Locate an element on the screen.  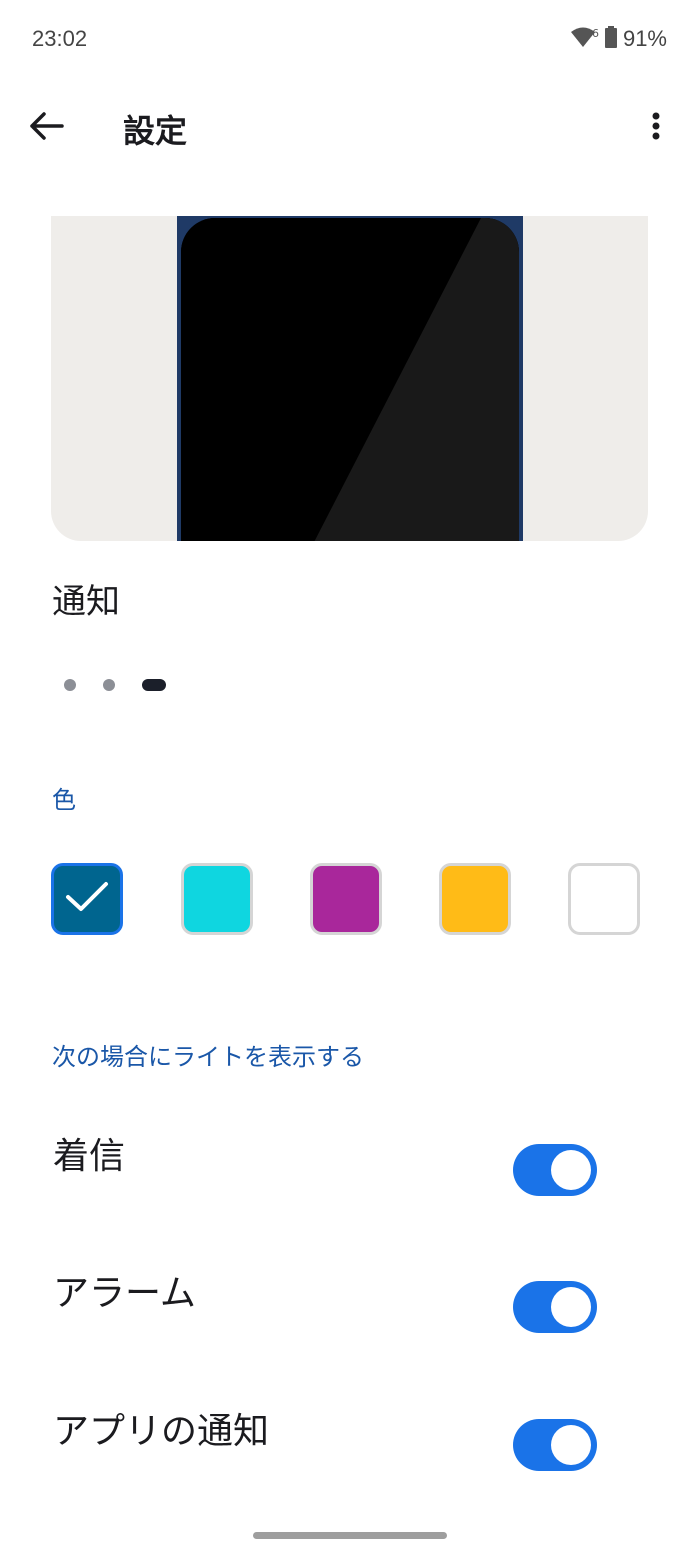
phone-illustration is located at coordinates (350, 378).